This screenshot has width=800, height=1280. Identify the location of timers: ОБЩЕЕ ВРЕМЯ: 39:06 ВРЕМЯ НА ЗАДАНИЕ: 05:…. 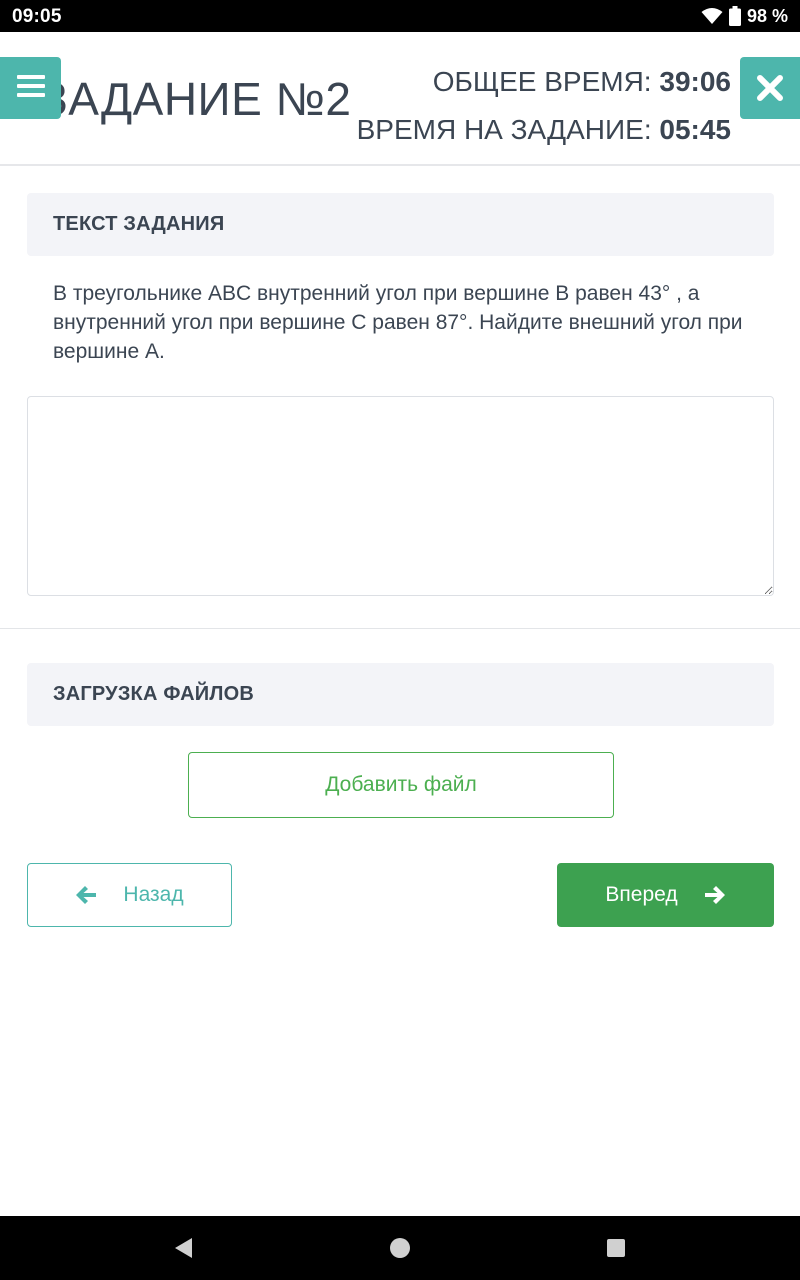
(544, 113).